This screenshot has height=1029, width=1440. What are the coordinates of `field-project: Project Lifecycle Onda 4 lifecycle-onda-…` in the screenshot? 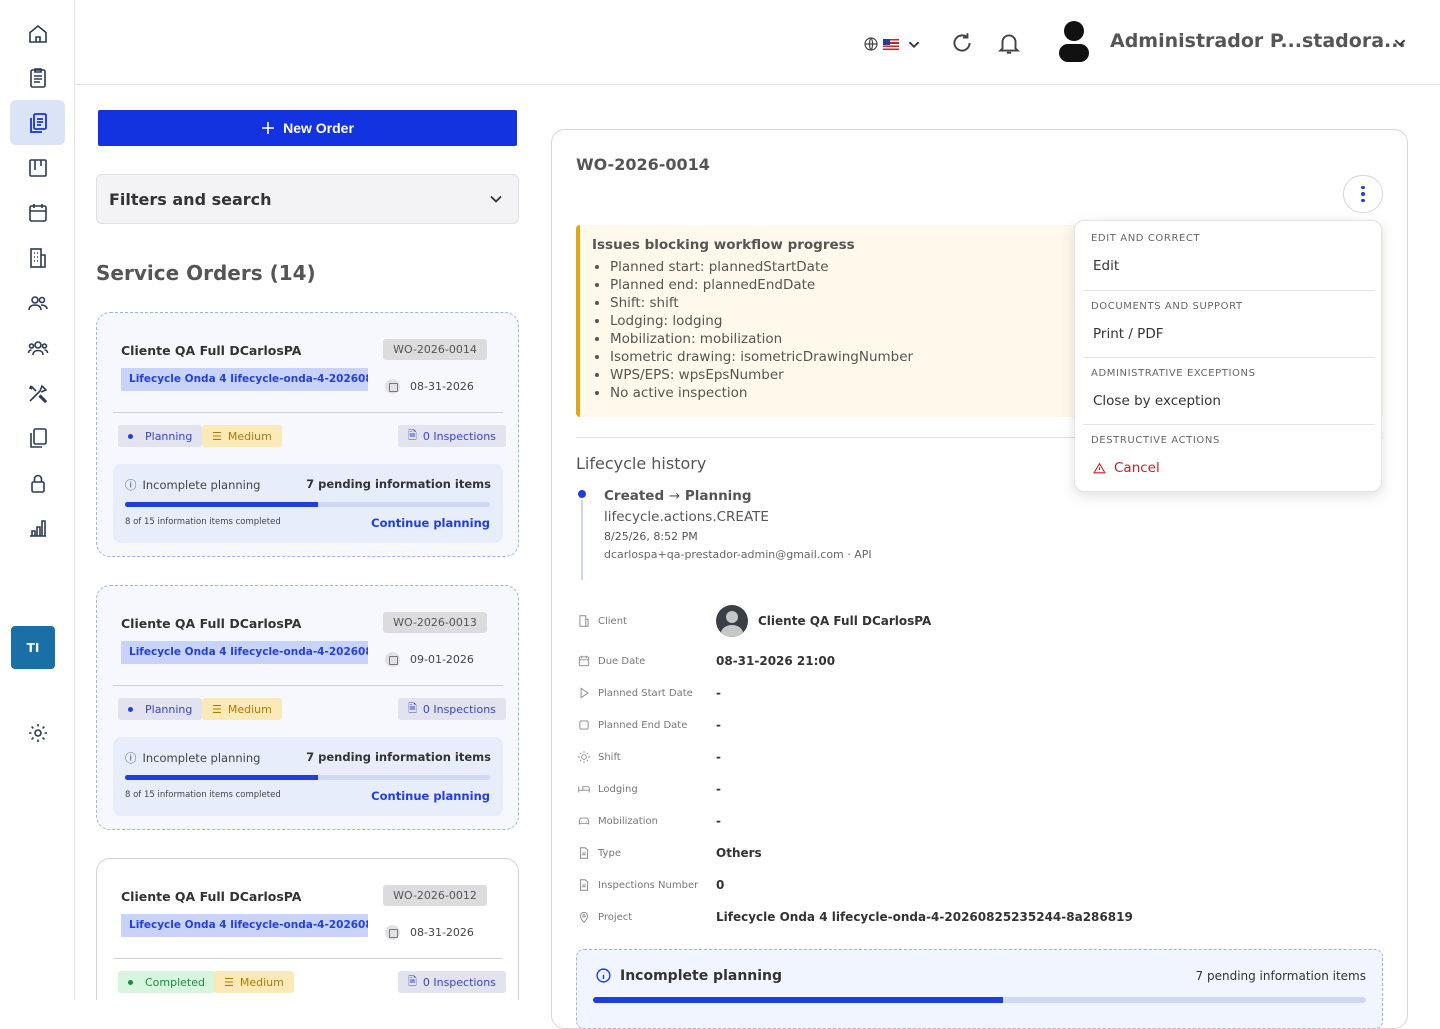 It's located at (986, 917).